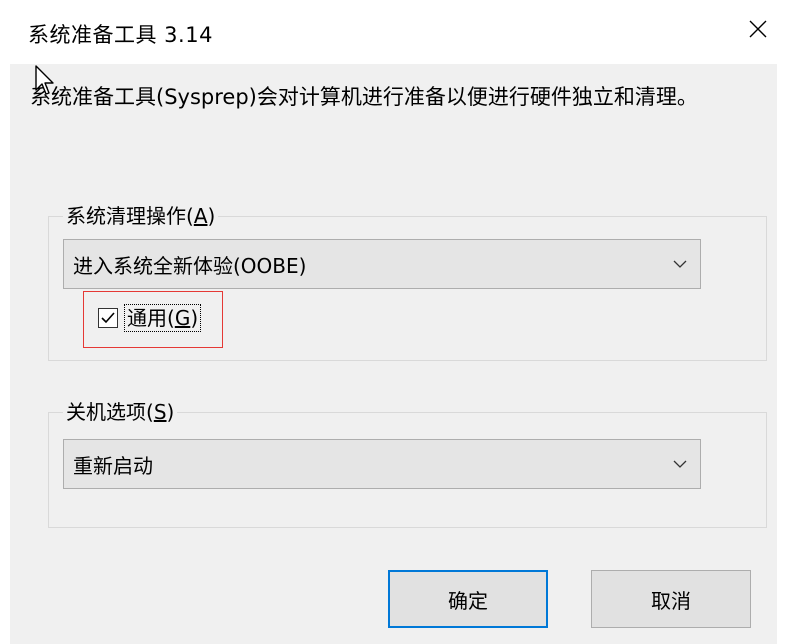 Image resolution: width=787 pixels, height=644 pixels. I want to click on shutdown-options-value: 重新启动, so click(113, 466).